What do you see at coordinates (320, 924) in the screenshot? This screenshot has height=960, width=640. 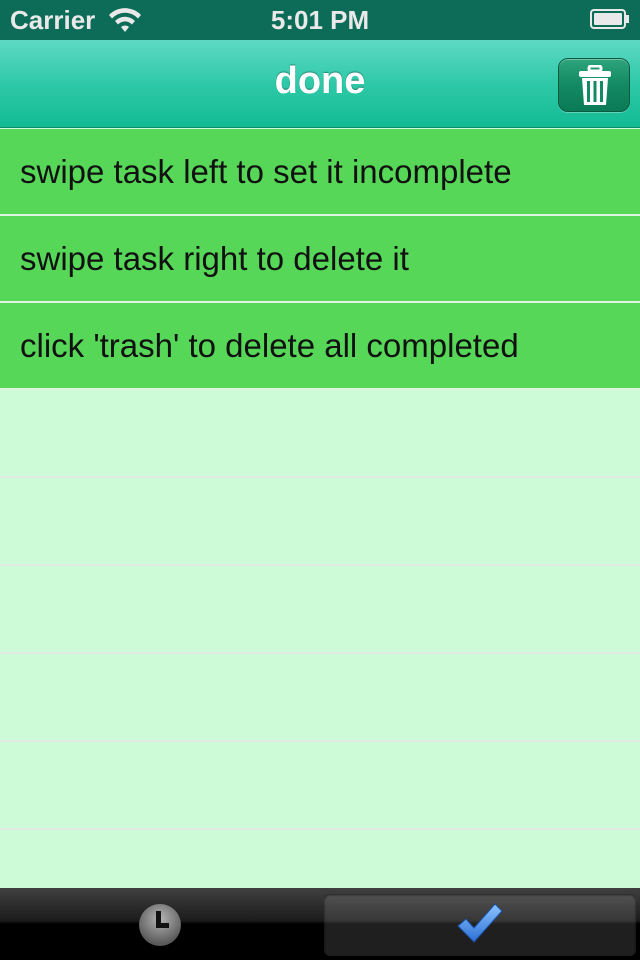 I see `tab-bar` at bounding box center [320, 924].